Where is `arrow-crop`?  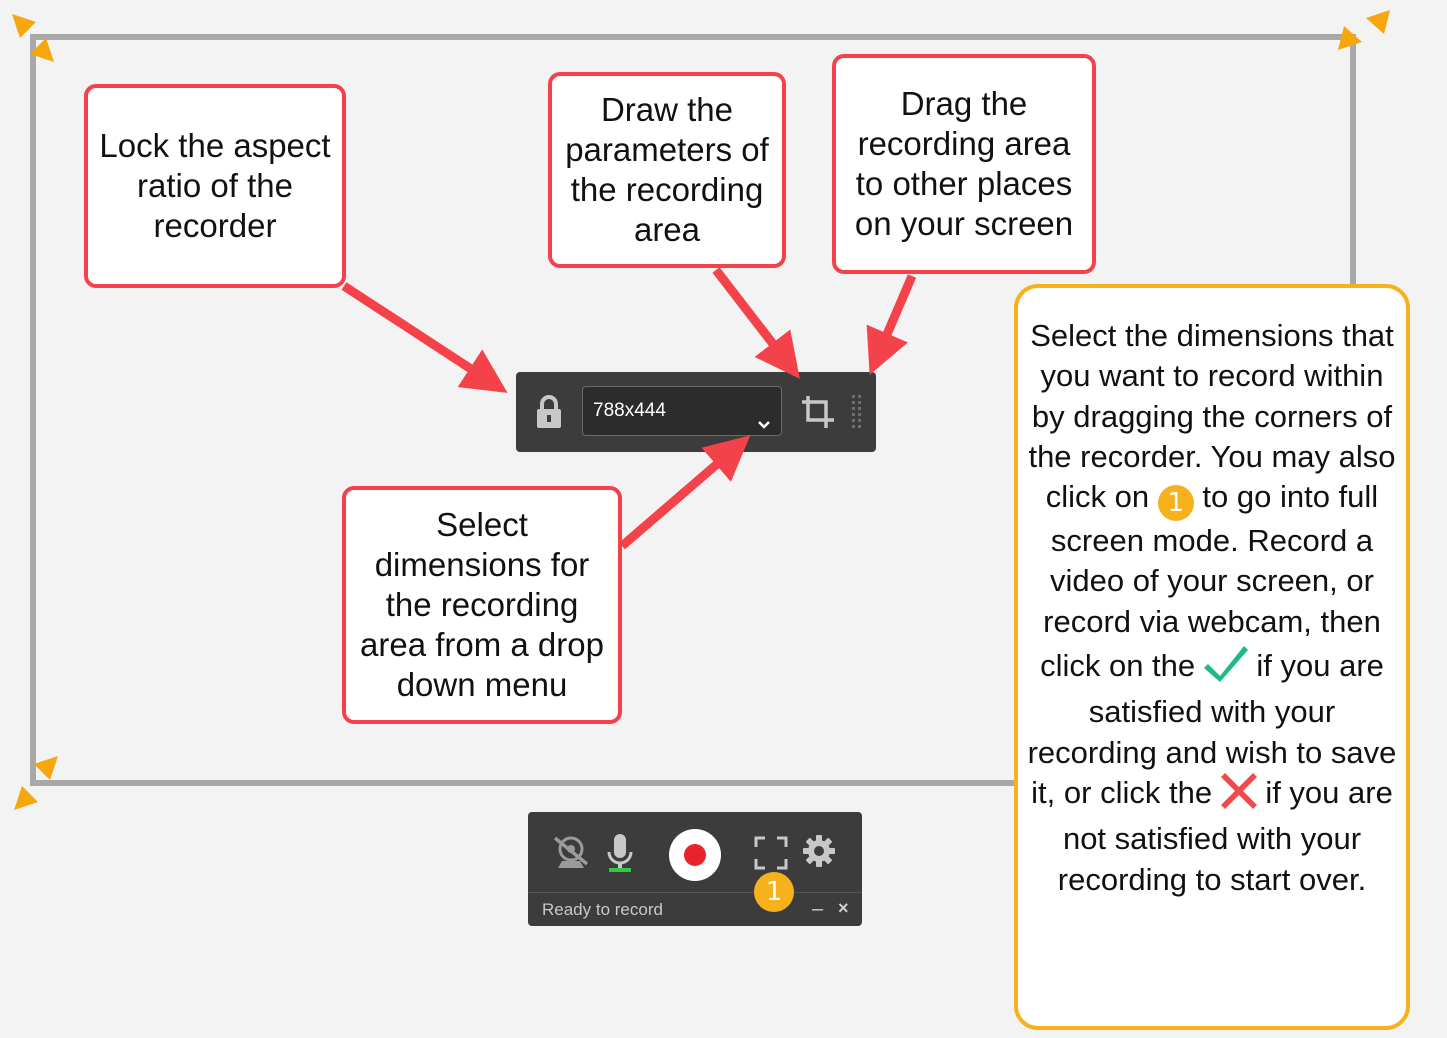
arrow-crop is located at coordinates (756, 323).